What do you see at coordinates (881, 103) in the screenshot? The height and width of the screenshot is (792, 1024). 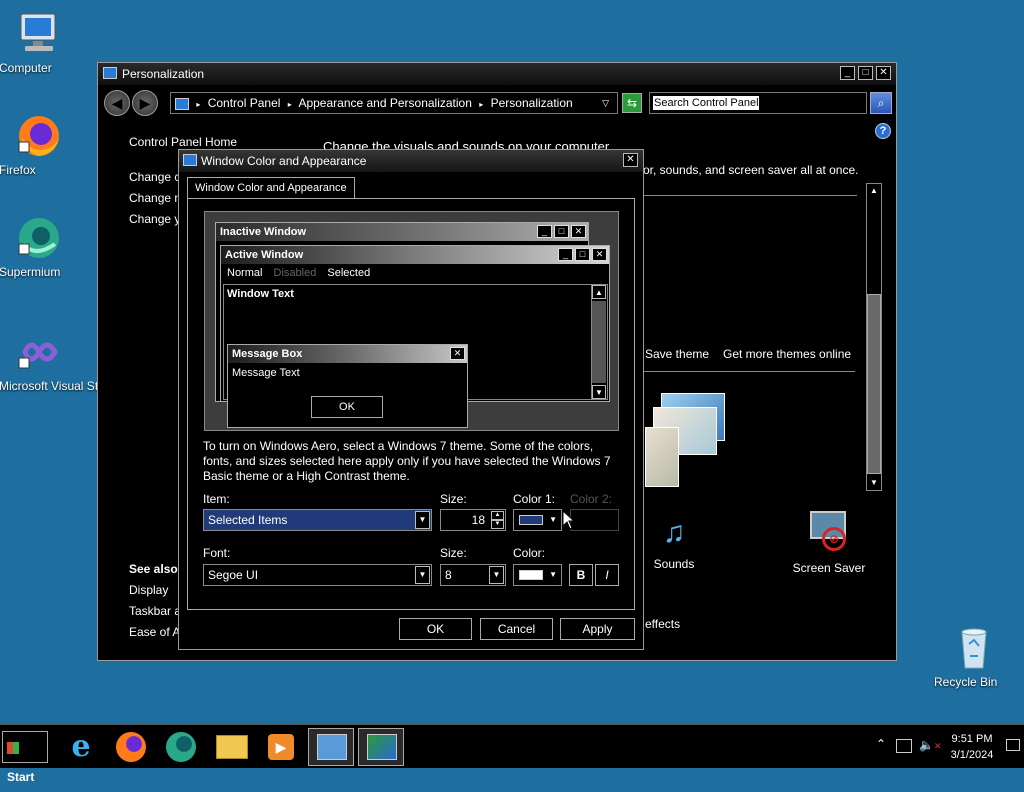 I see `search-icon: ⌕` at bounding box center [881, 103].